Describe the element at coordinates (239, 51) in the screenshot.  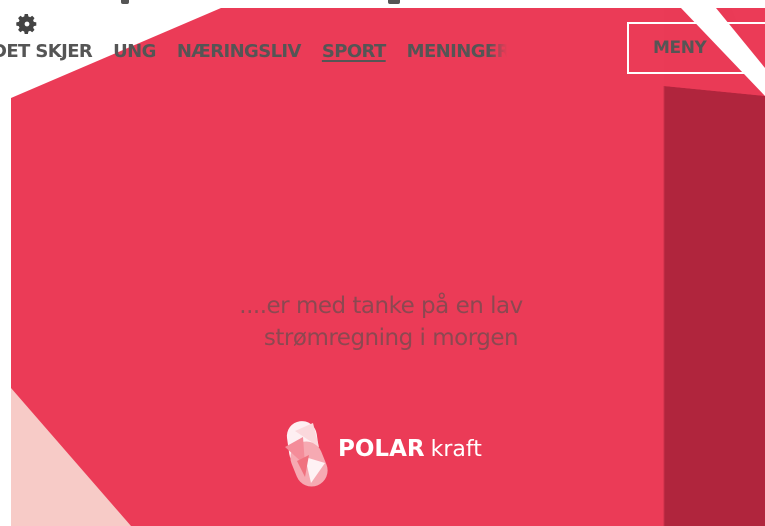
I see `nav-item-naeringsliv: NÆRINGSLIV` at that location.